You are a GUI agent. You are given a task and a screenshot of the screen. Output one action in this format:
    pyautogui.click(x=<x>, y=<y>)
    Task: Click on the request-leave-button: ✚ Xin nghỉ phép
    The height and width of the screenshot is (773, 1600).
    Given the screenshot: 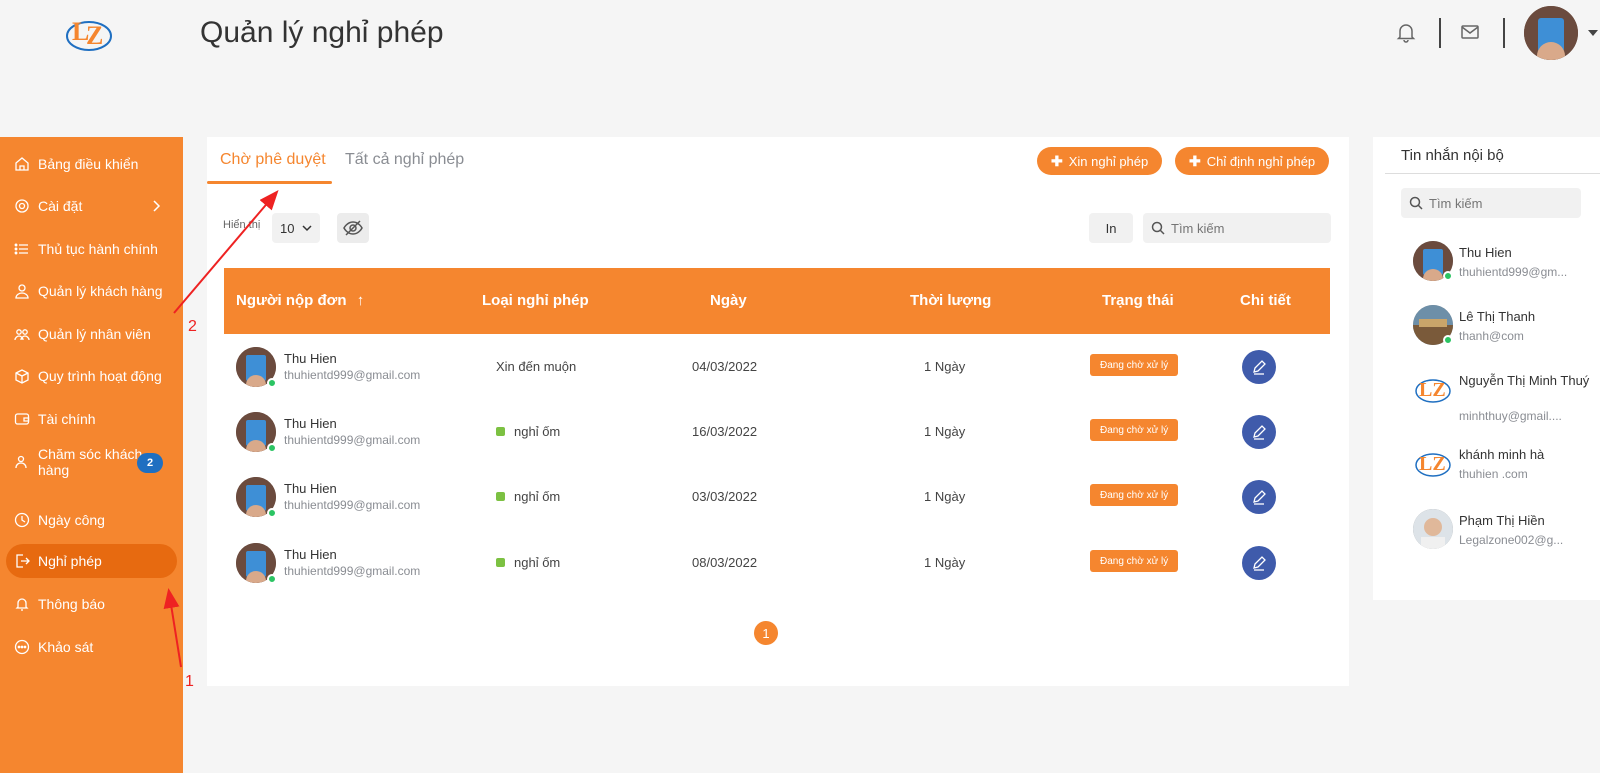 What is the action you would take?
    pyautogui.click(x=1100, y=161)
    